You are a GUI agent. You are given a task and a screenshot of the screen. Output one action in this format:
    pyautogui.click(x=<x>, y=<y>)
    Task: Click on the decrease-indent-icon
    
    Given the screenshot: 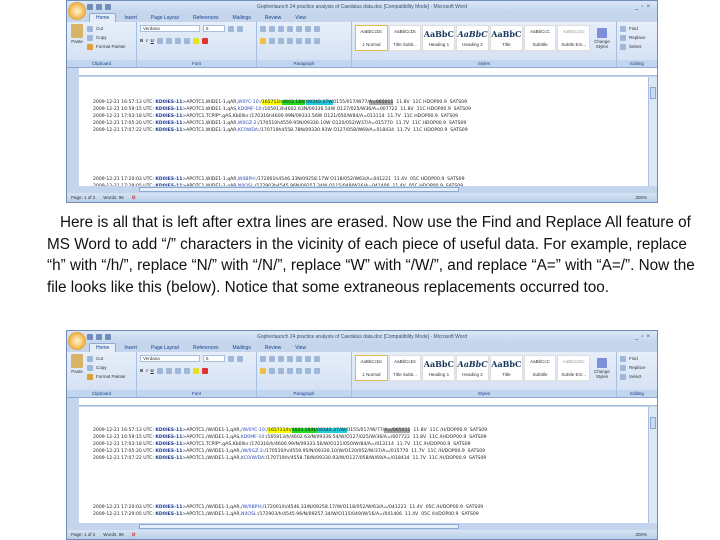 What is the action you would take?
    pyautogui.click(x=290, y=28)
    